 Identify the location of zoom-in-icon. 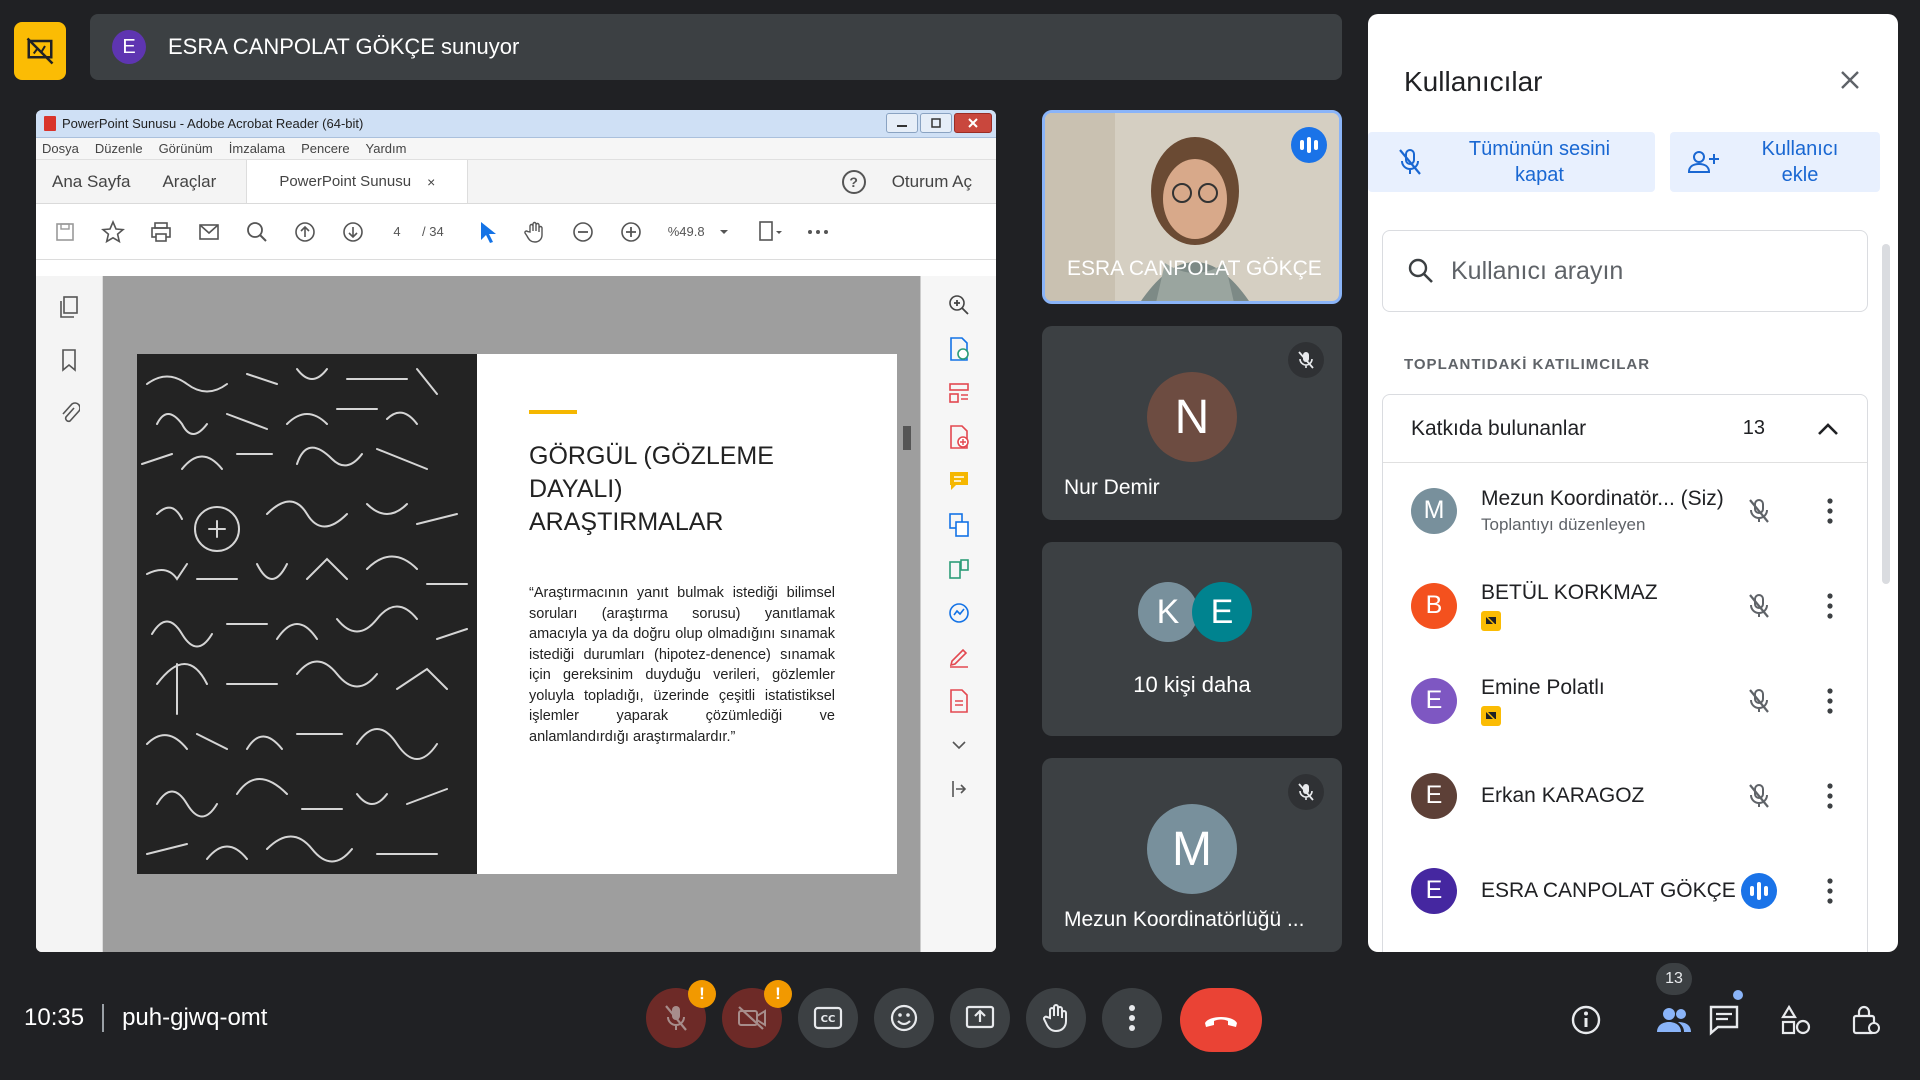
(631, 232).